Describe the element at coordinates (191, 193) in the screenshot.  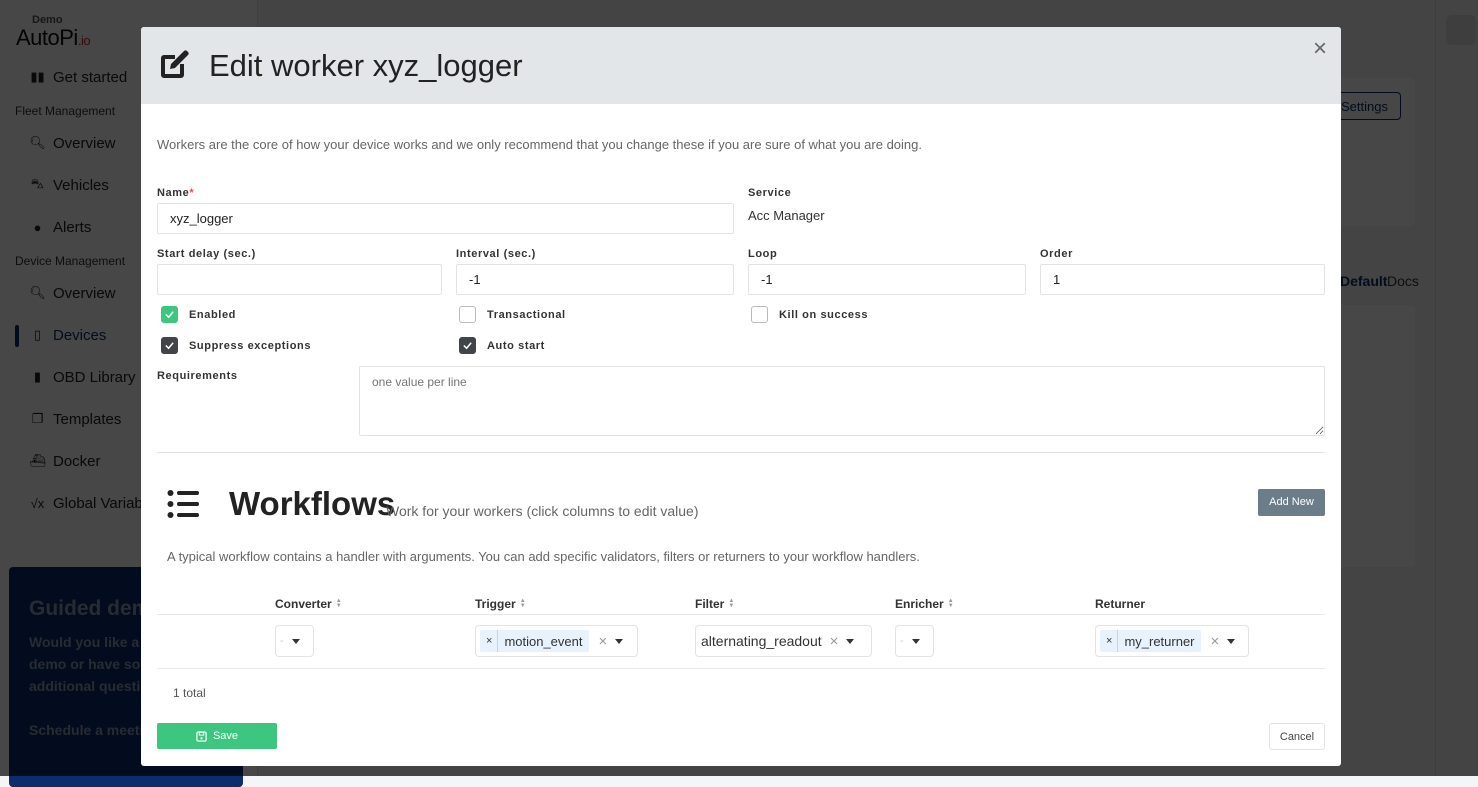
I see `required-mark: *` at that location.